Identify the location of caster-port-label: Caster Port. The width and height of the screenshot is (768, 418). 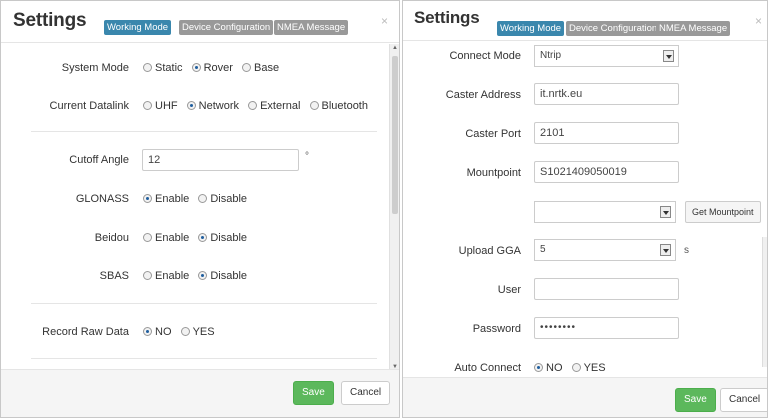
(493, 134).